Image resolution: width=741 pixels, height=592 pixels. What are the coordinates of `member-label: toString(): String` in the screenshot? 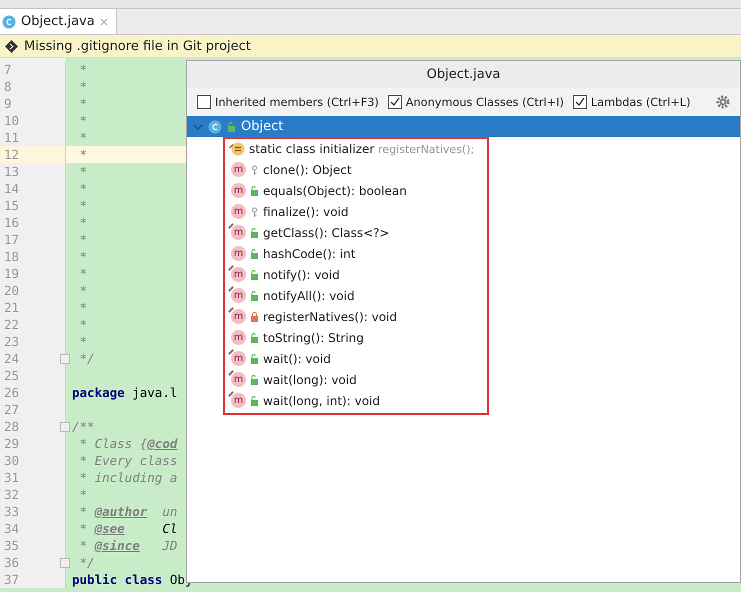 It's located at (313, 337).